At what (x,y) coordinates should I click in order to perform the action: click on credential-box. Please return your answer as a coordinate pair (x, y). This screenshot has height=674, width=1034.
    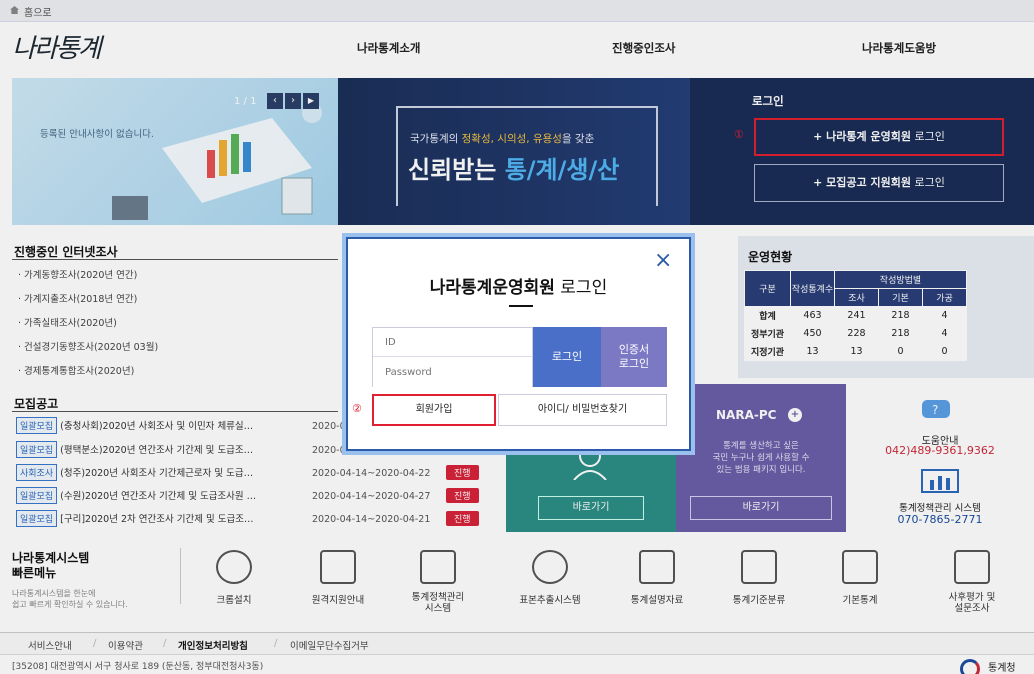
    Looking at the image, I should click on (452, 357).